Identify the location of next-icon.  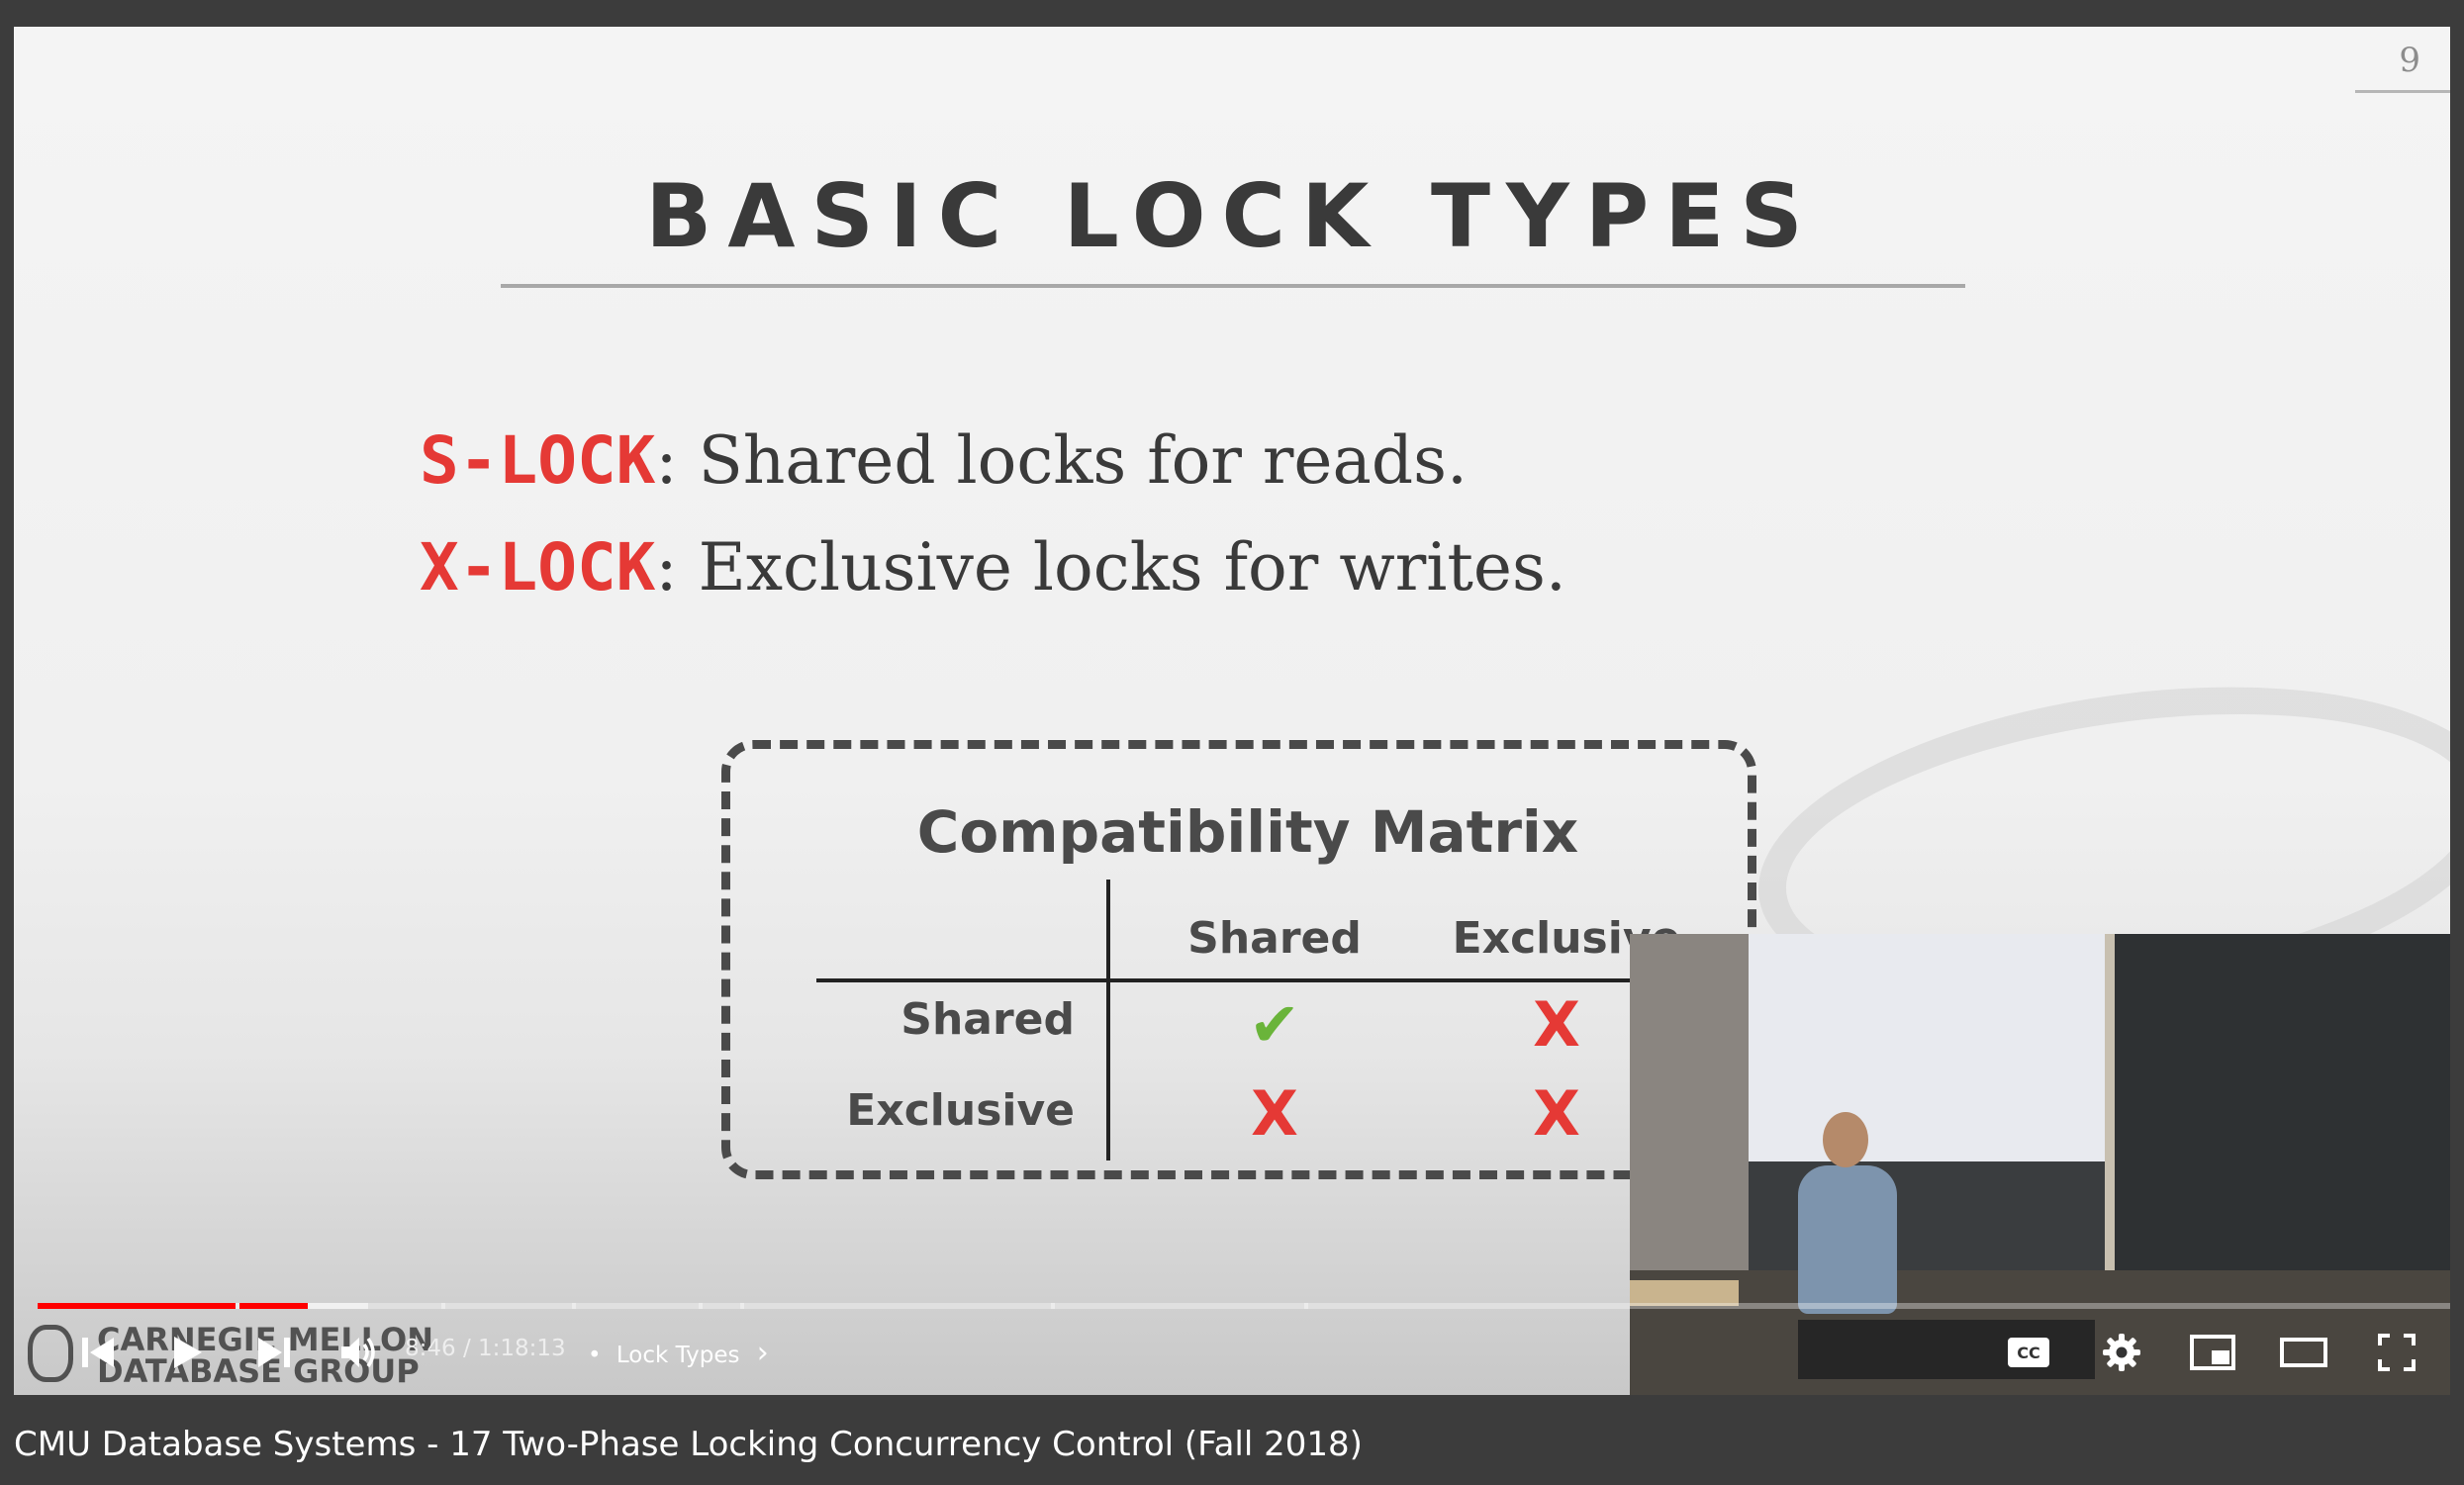
(274, 1352).